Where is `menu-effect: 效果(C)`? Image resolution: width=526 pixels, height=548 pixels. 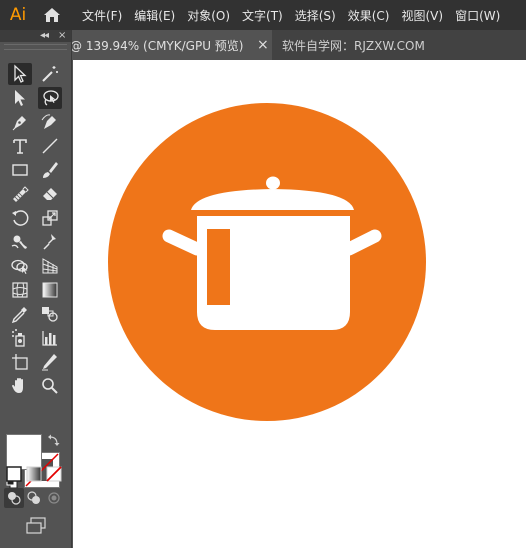 menu-effect: 效果(C) is located at coordinates (369, 15).